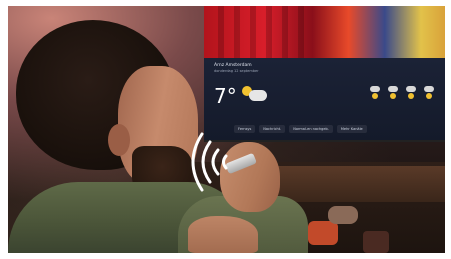  Describe the element at coordinates (376, 242) in the screenshot. I see `glass` at that location.